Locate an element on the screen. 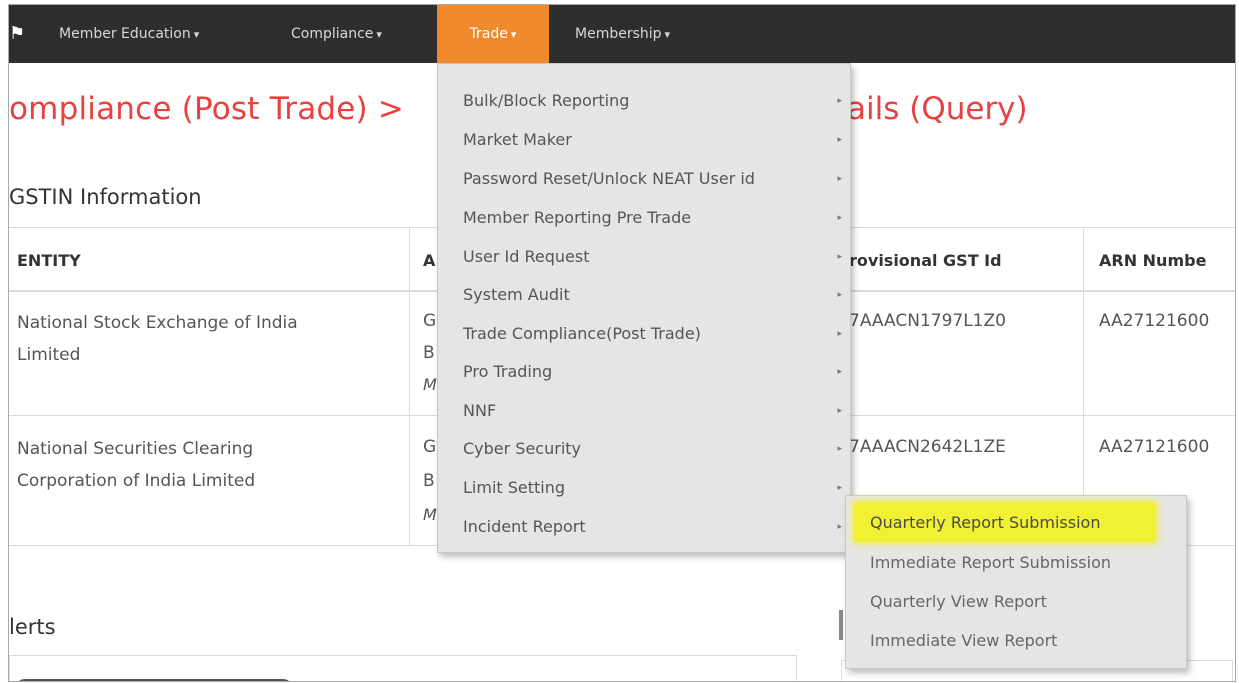  menu-item-bulk-block-reporting: Bulk/Block Reporting ▸ is located at coordinates (644, 101).